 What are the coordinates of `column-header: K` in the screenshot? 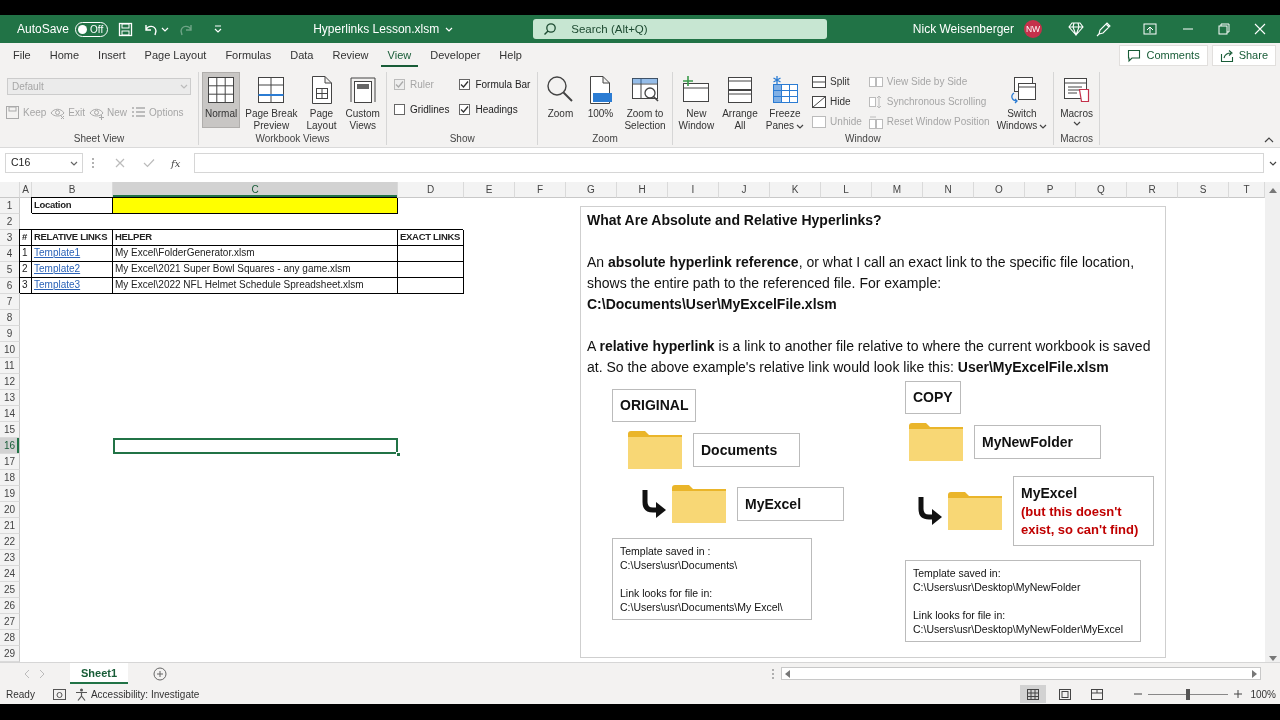 It's located at (795, 190).